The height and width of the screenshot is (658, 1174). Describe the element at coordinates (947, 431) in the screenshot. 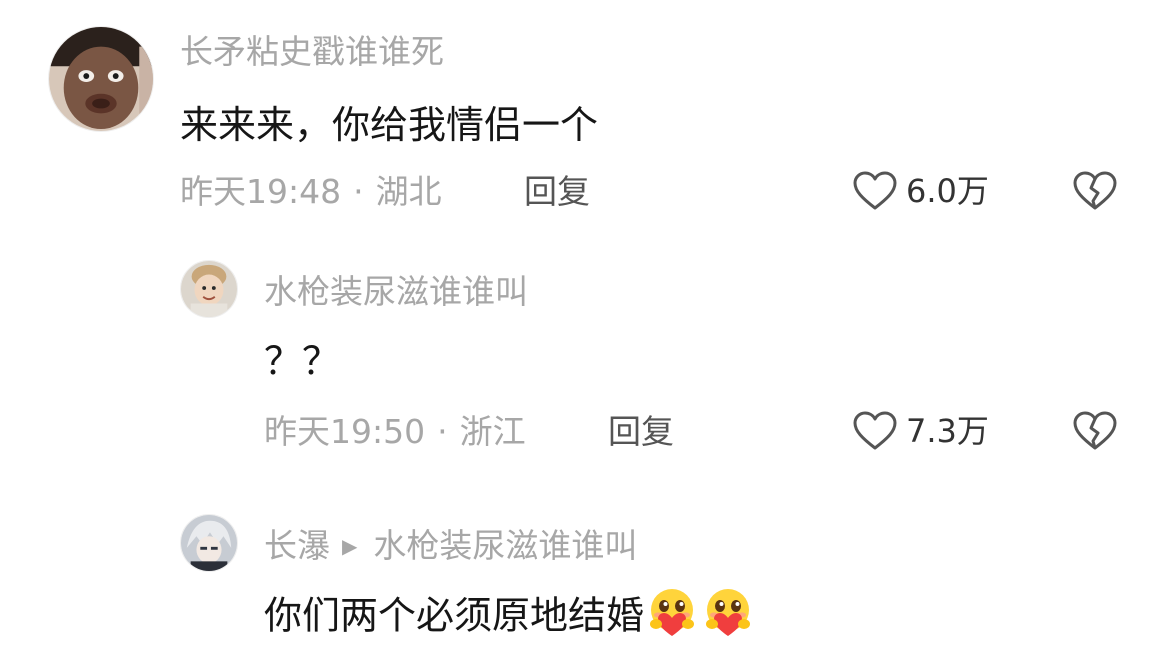

I see `like-count: 7.3万` at that location.